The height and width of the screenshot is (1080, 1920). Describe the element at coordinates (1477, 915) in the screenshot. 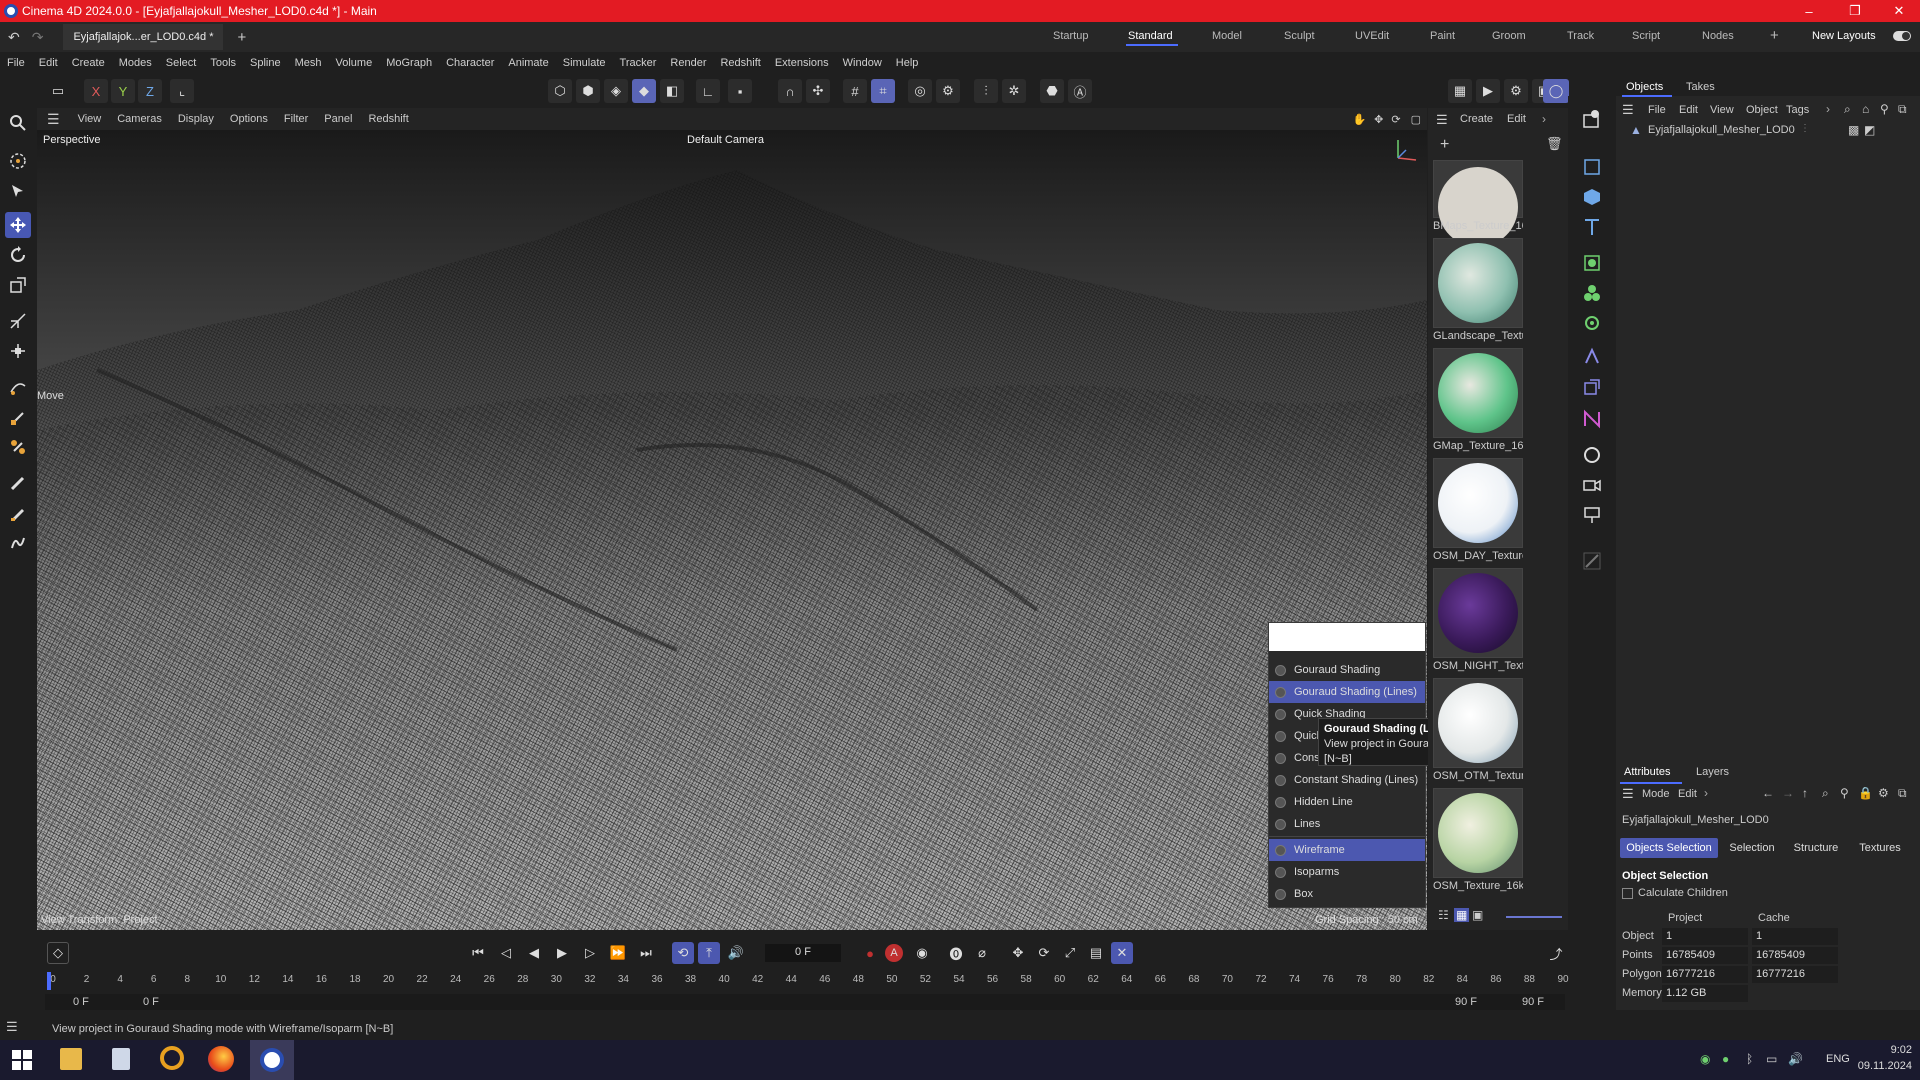

I see `large-view-icon: ▣` at that location.